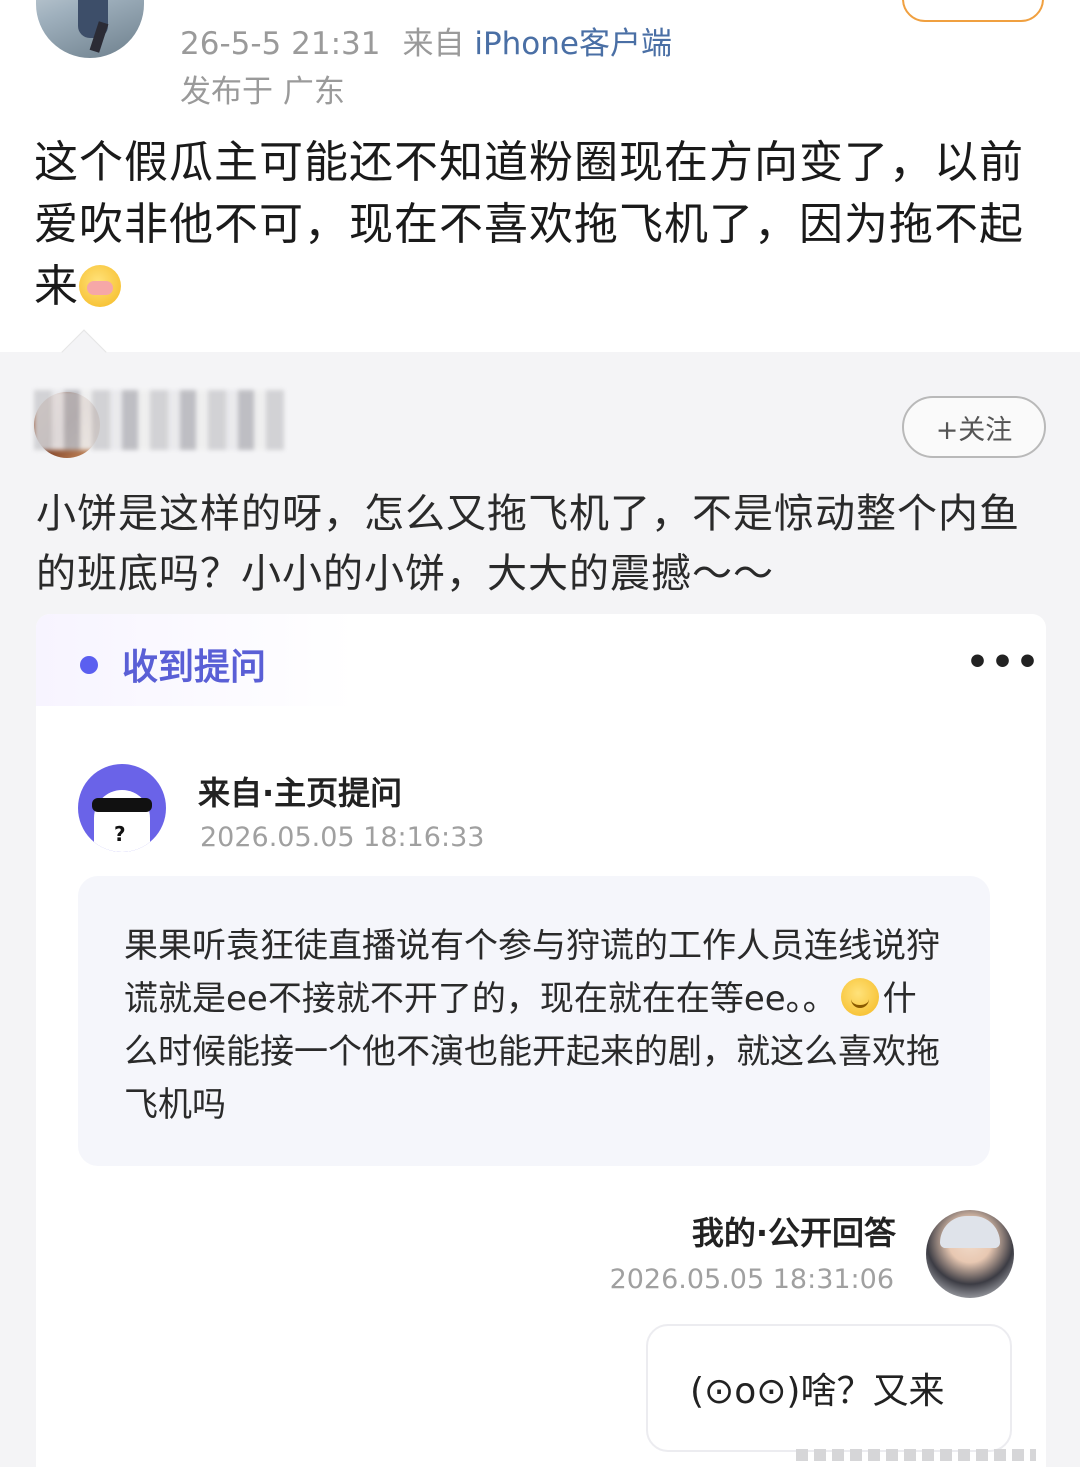  What do you see at coordinates (793, 1233) in the screenshot?
I see `answer-label: 我的·公开回答` at bounding box center [793, 1233].